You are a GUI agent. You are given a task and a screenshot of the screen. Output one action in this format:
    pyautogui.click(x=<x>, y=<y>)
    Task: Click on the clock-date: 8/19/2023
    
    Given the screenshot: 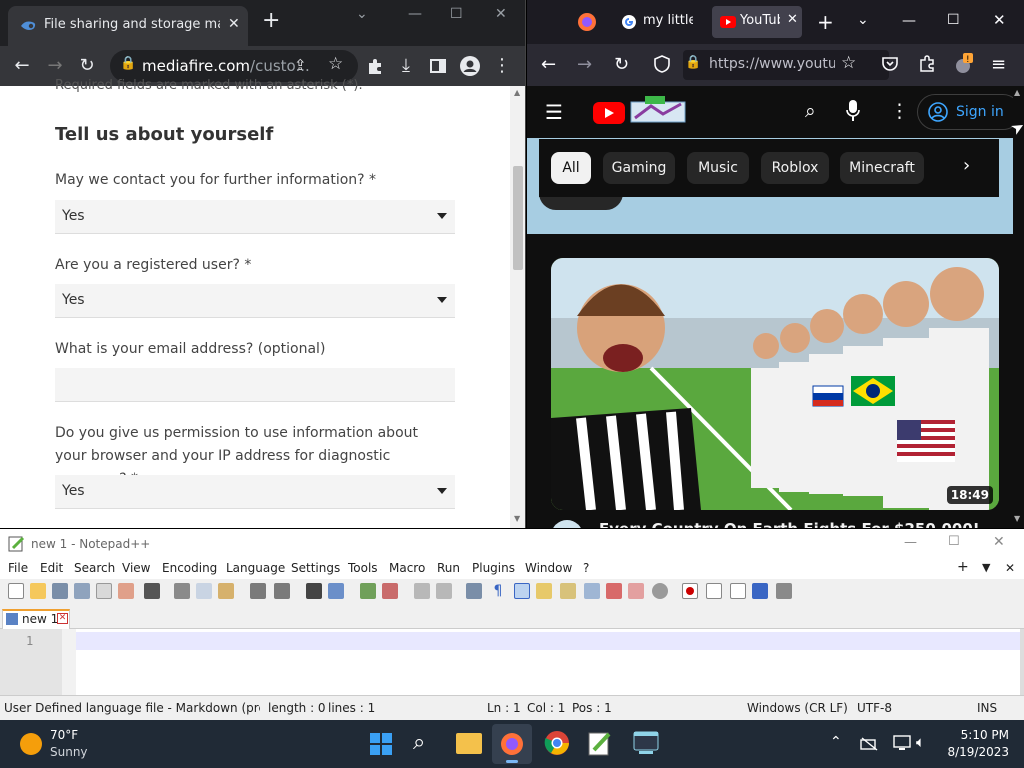 What is the action you would take?
    pyautogui.click(x=977, y=752)
    